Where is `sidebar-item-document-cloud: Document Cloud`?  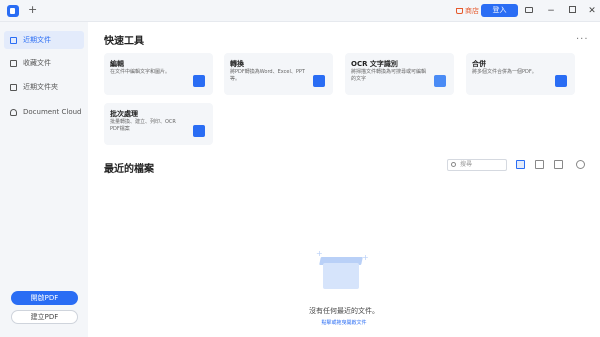 sidebar-item-document-cloud: Document Cloud is located at coordinates (44, 112).